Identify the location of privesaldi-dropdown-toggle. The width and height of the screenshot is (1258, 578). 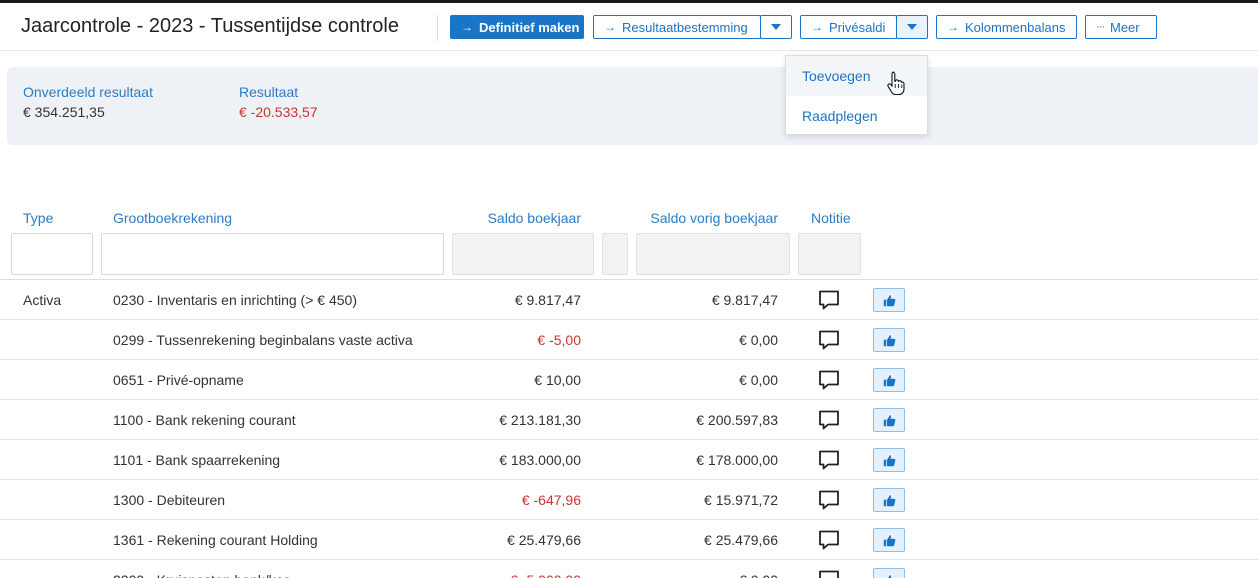
(912, 27).